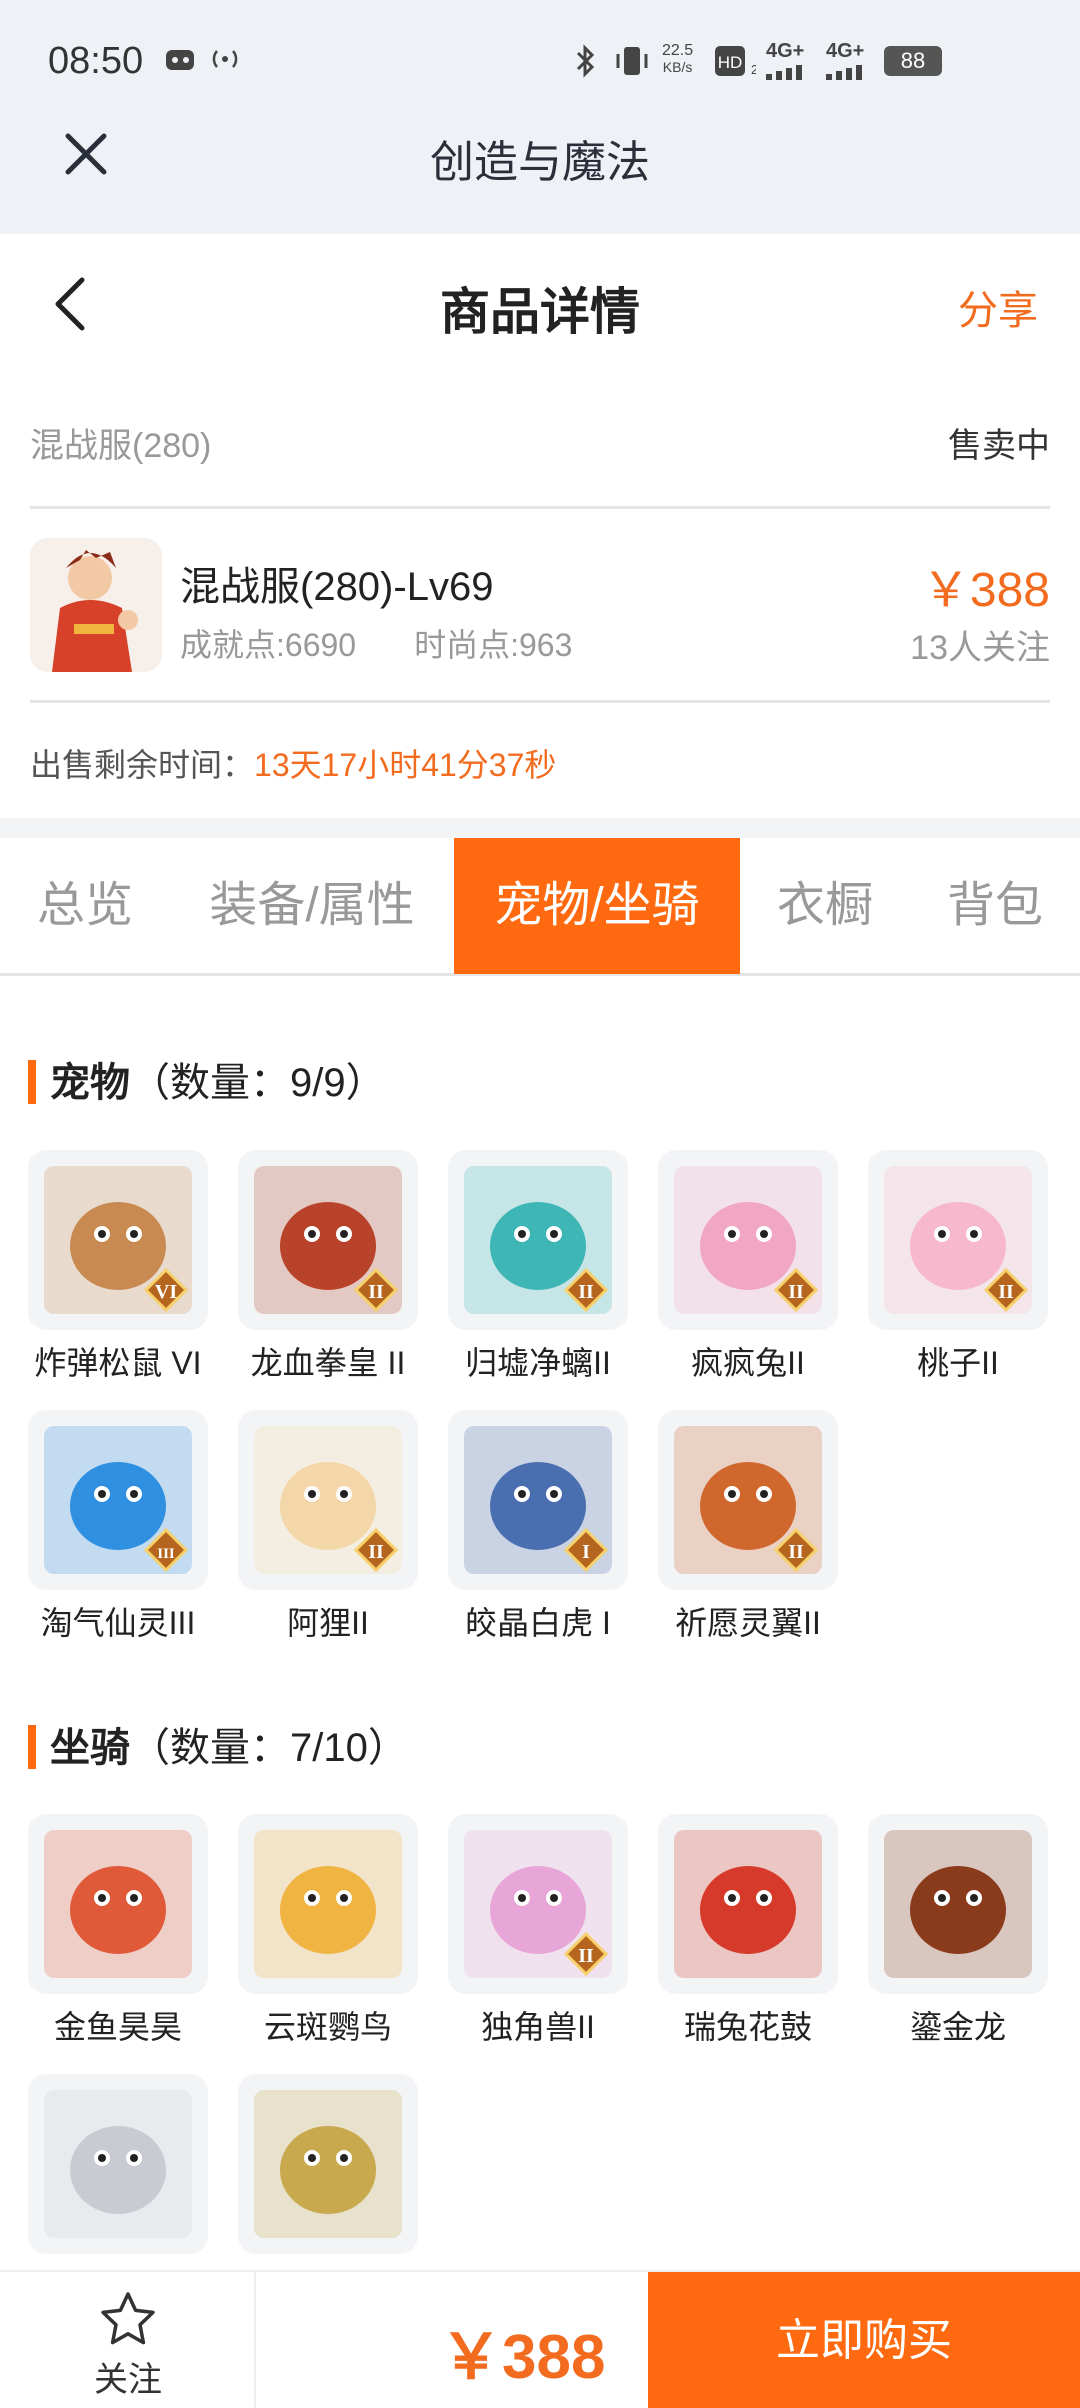  What do you see at coordinates (540, 312) in the screenshot?
I see `page-title: 商品详情` at bounding box center [540, 312].